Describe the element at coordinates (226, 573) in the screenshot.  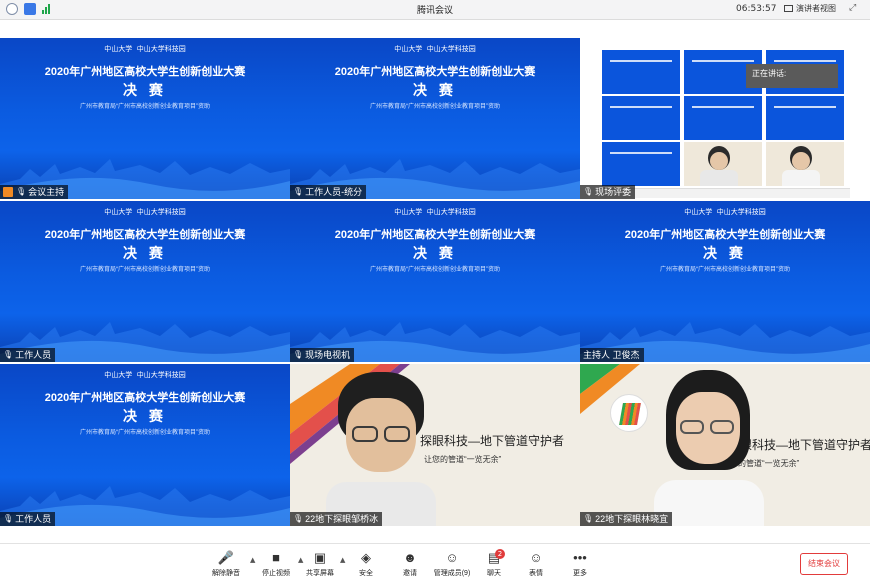
I see `unmute-label: 解除静音` at that location.